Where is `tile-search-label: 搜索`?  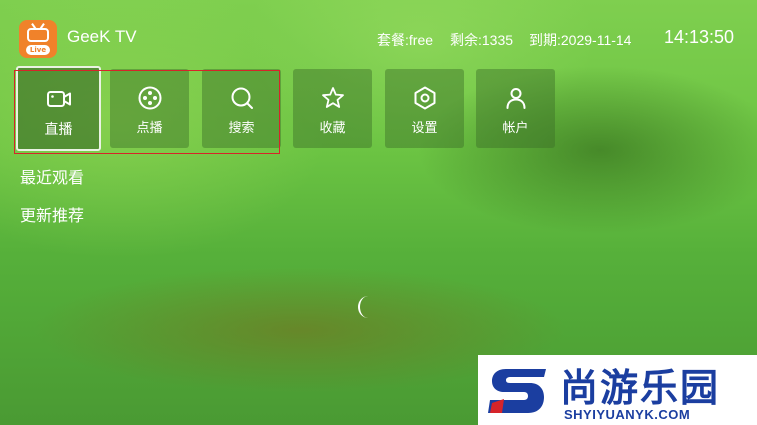
tile-search-label: 搜索 is located at coordinates (241, 128).